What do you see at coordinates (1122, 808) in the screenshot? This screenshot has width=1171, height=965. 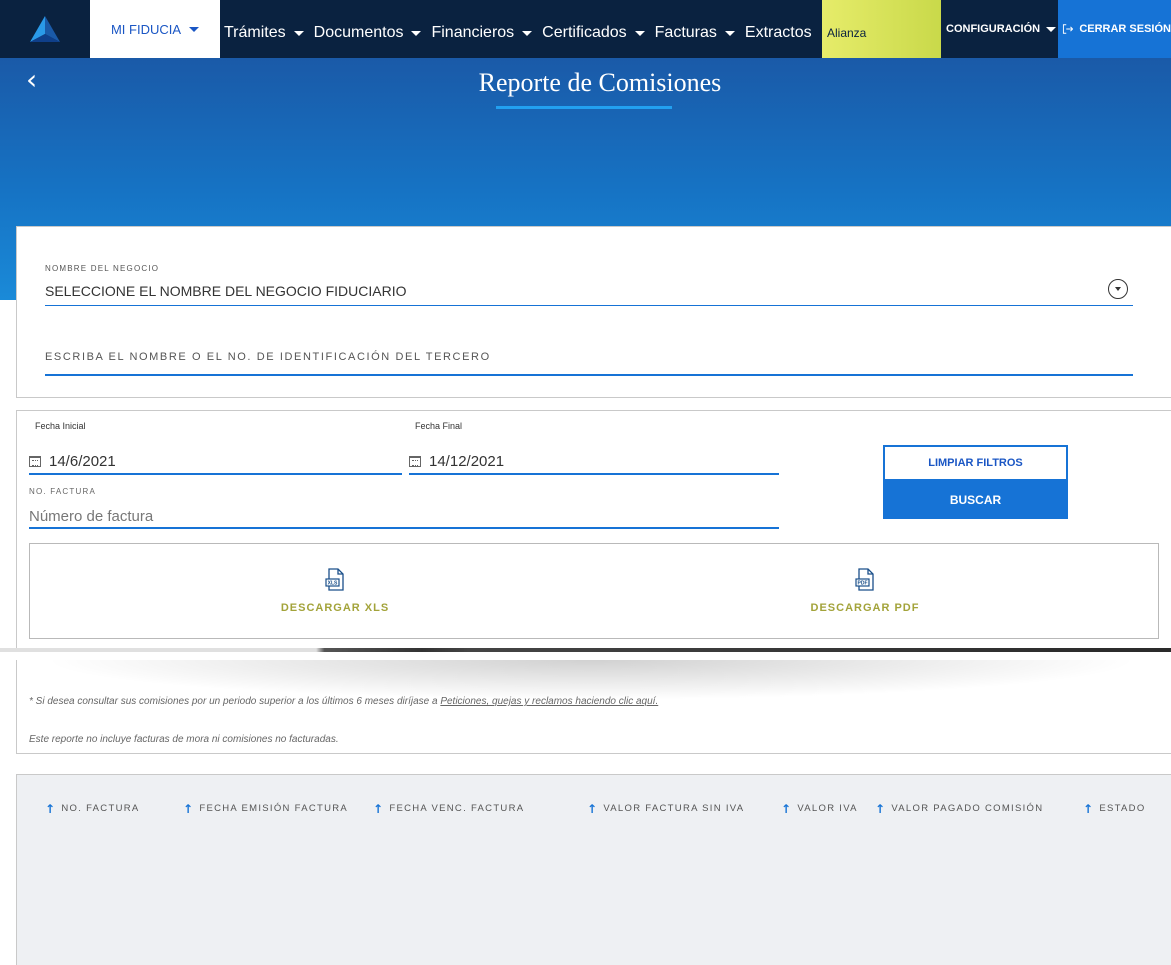 I see `col-label: ESTADO` at bounding box center [1122, 808].